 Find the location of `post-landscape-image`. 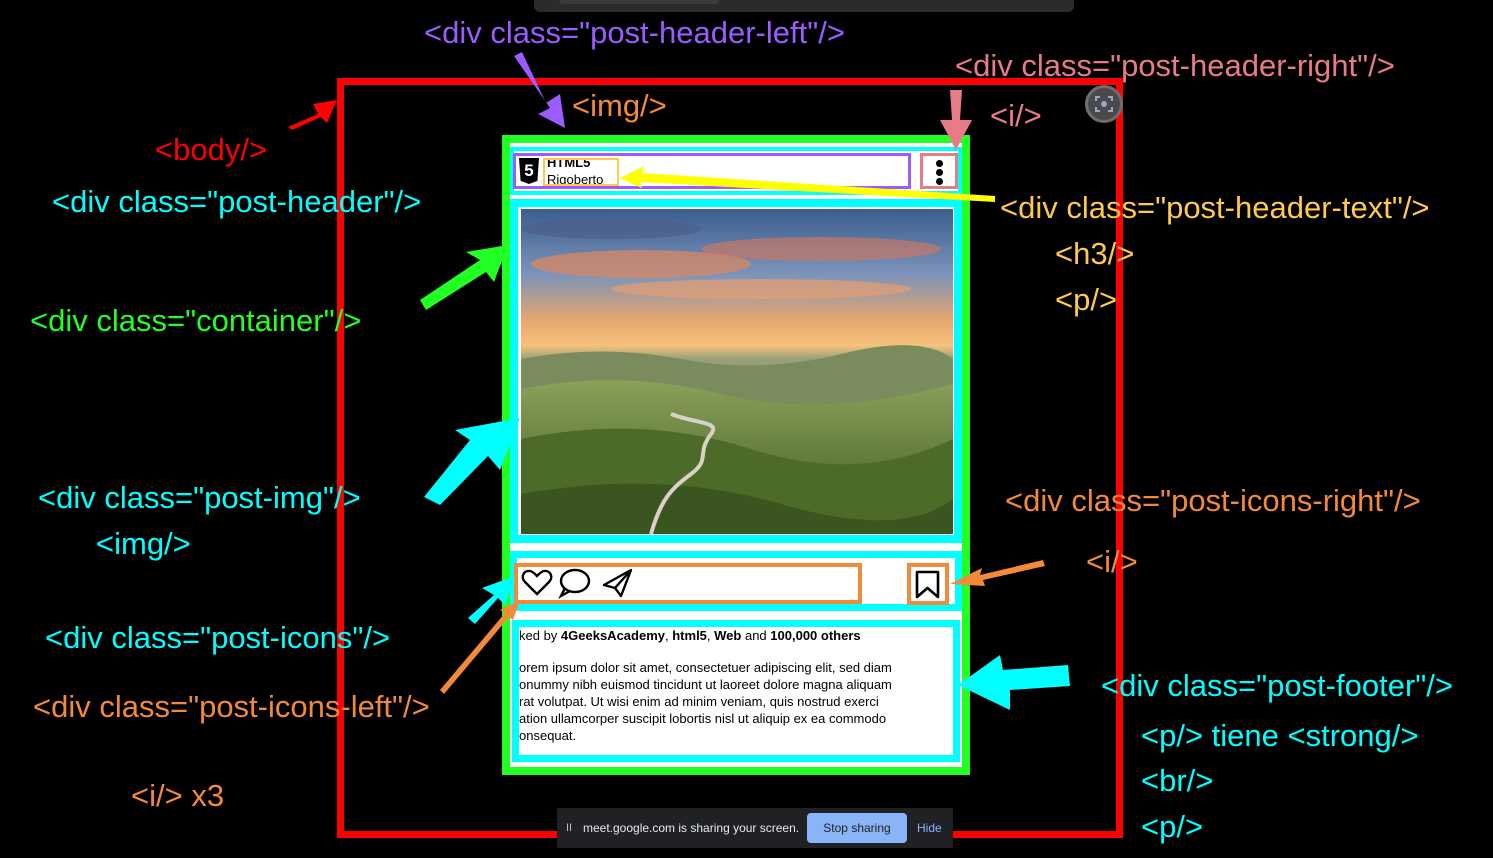

post-landscape-image is located at coordinates (737, 371).